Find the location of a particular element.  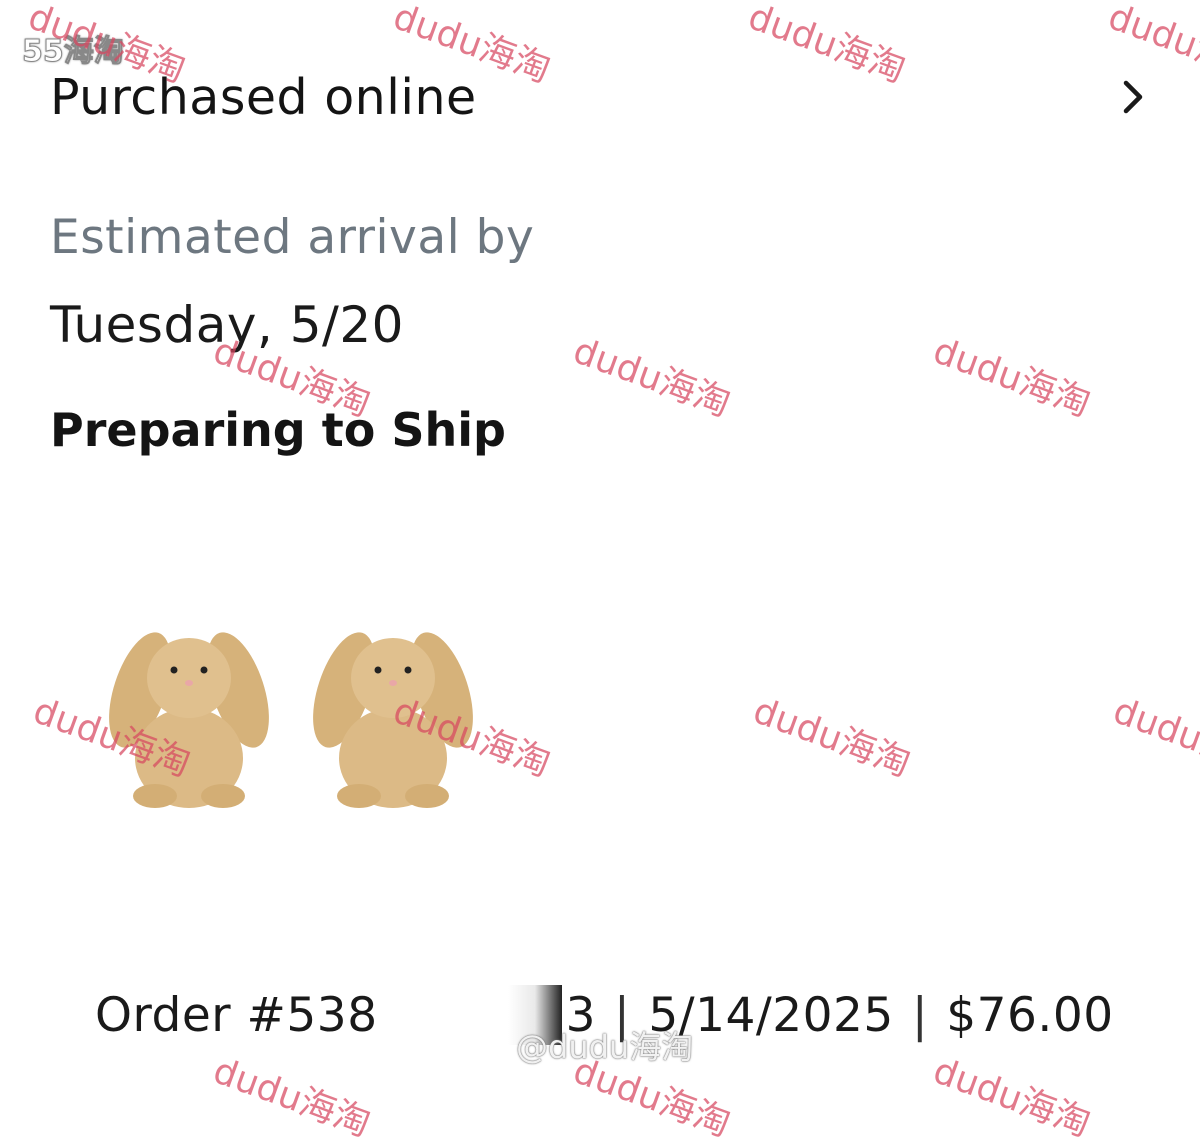

shipping-status: Preparing to Ship is located at coordinates (278, 430).